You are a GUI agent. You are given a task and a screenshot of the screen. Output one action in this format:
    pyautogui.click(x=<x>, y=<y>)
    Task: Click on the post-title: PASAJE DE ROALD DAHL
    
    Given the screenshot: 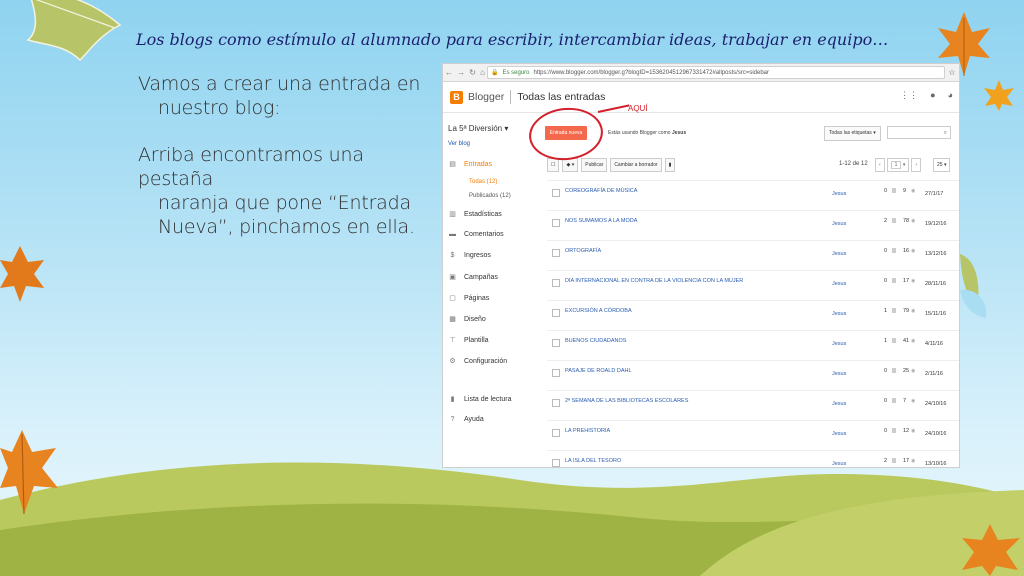 What is the action you would take?
    pyautogui.click(x=598, y=371)
    